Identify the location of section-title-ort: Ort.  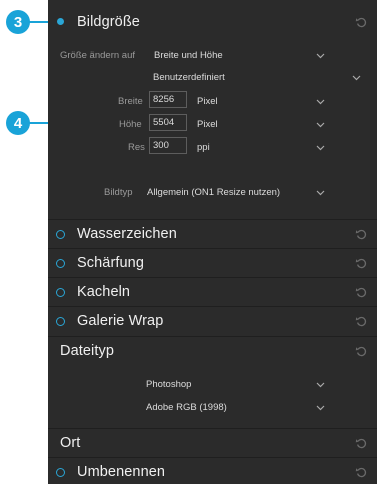
(70, 443).